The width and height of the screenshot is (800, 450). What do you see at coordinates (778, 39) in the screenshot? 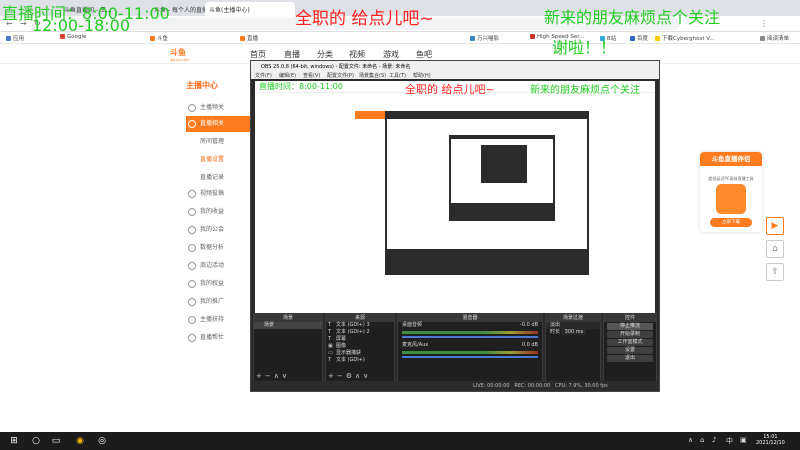
I see `bookmark-label: 阅读清单` at bounding box center [778, 39].